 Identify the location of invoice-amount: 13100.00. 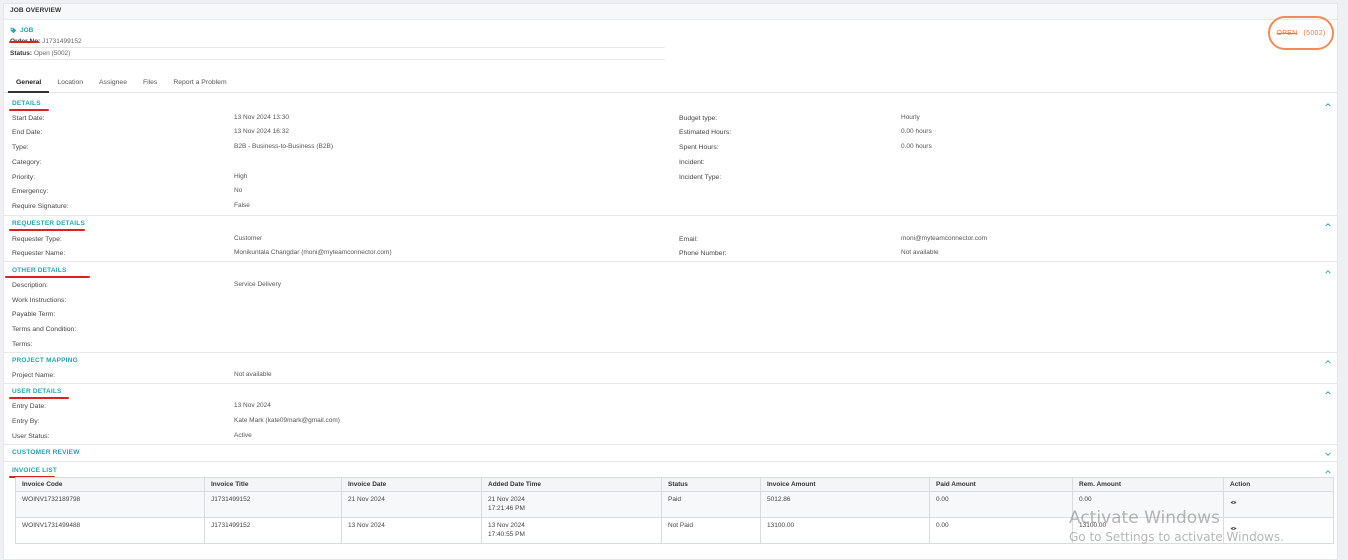
(845, 530).